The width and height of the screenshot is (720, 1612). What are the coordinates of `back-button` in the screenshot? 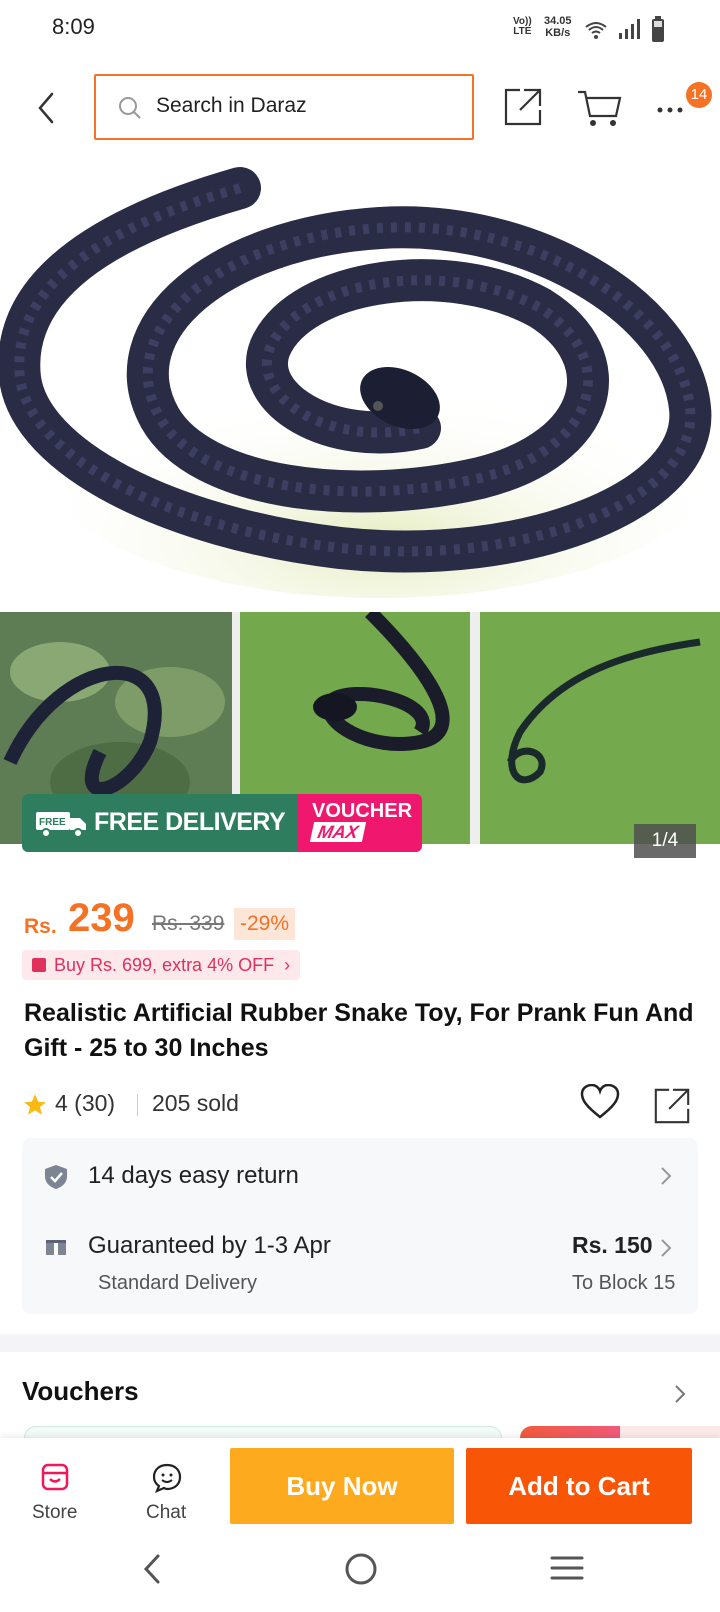 It's located at (48, 108).